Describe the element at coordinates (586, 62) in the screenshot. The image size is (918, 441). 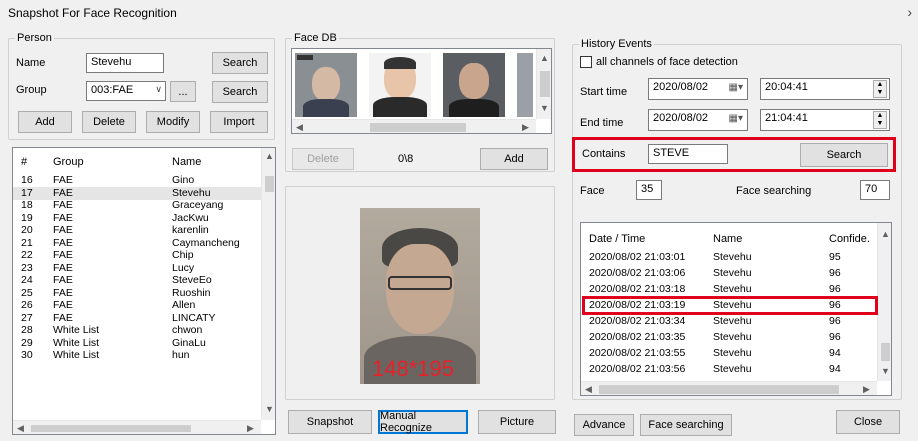
I see `all-channels-checkbox` at that location.